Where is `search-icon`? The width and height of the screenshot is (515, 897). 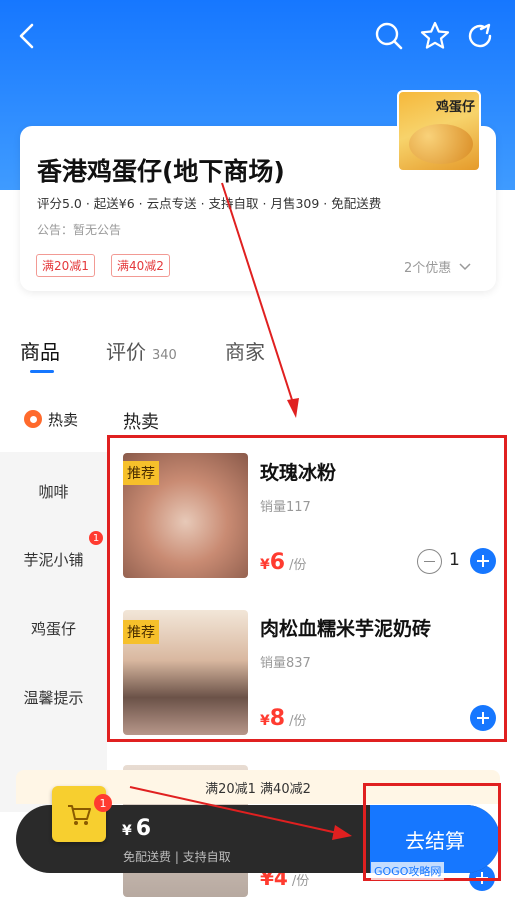
search-icon is located at coordinates (389, 36).